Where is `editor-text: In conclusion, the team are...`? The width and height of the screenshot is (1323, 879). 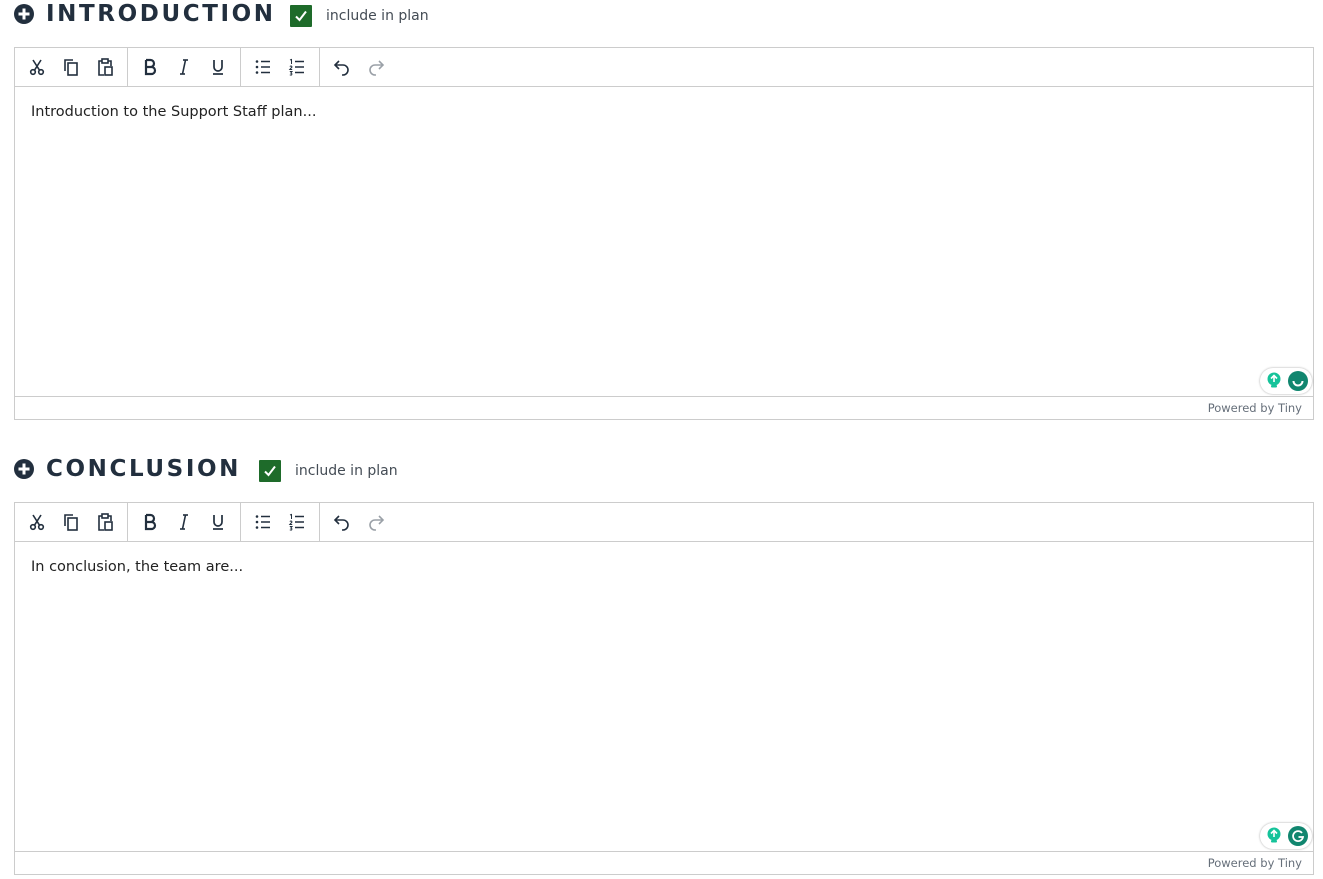 editor-text: In conclusion, the team are... is located at coordinates (137, 567).